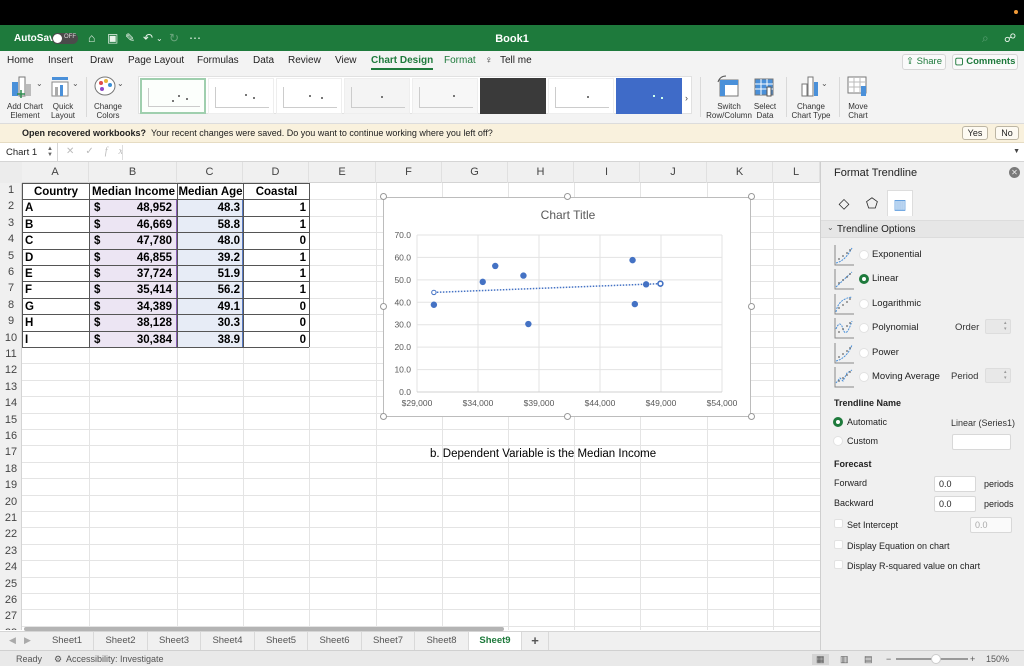  Describe the element at coordinates (11, 338) in the screenshot. I see `row-header-10: 10` at that location.